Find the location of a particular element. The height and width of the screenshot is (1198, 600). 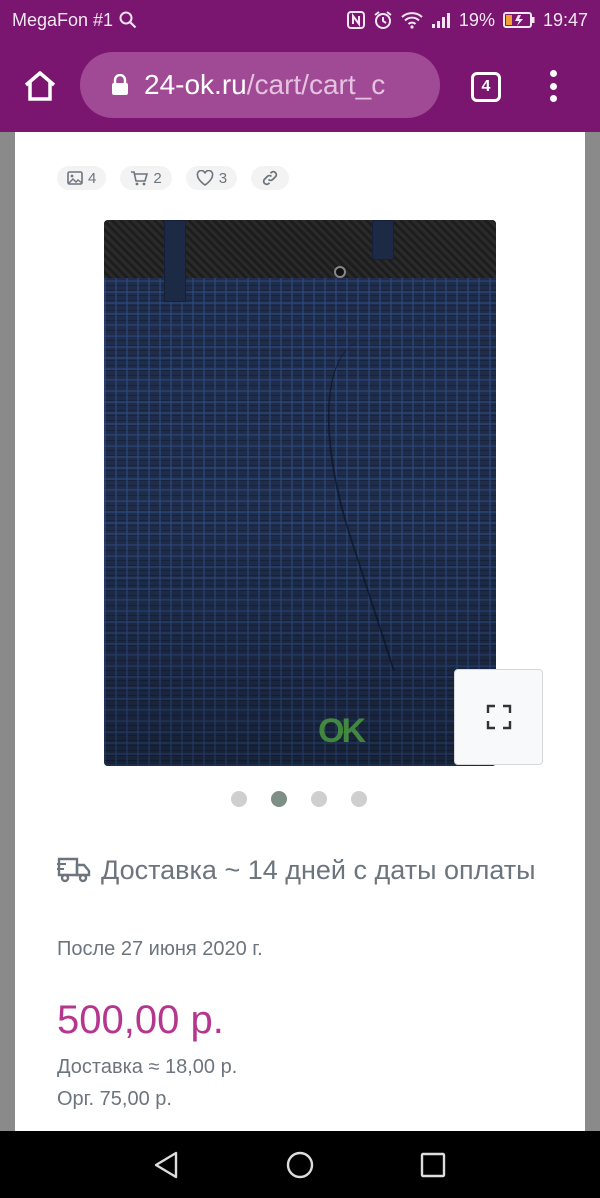

url-text: 24-ok.ru/cart/cart_c is located at coordinates (264, 85).